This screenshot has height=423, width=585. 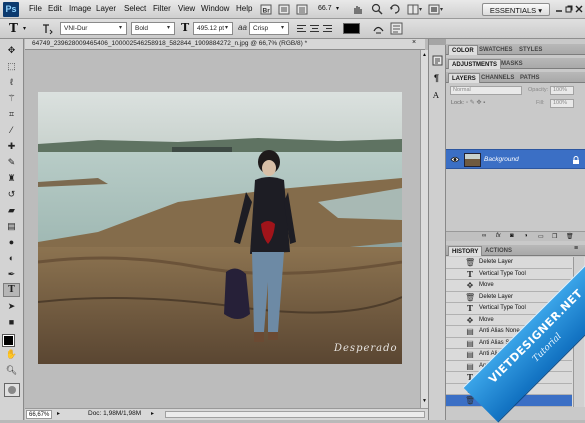 What do you see at coordinates (559, 9) in the screenshot?
I see `minimize-icon` at bounding box center [559, 9].